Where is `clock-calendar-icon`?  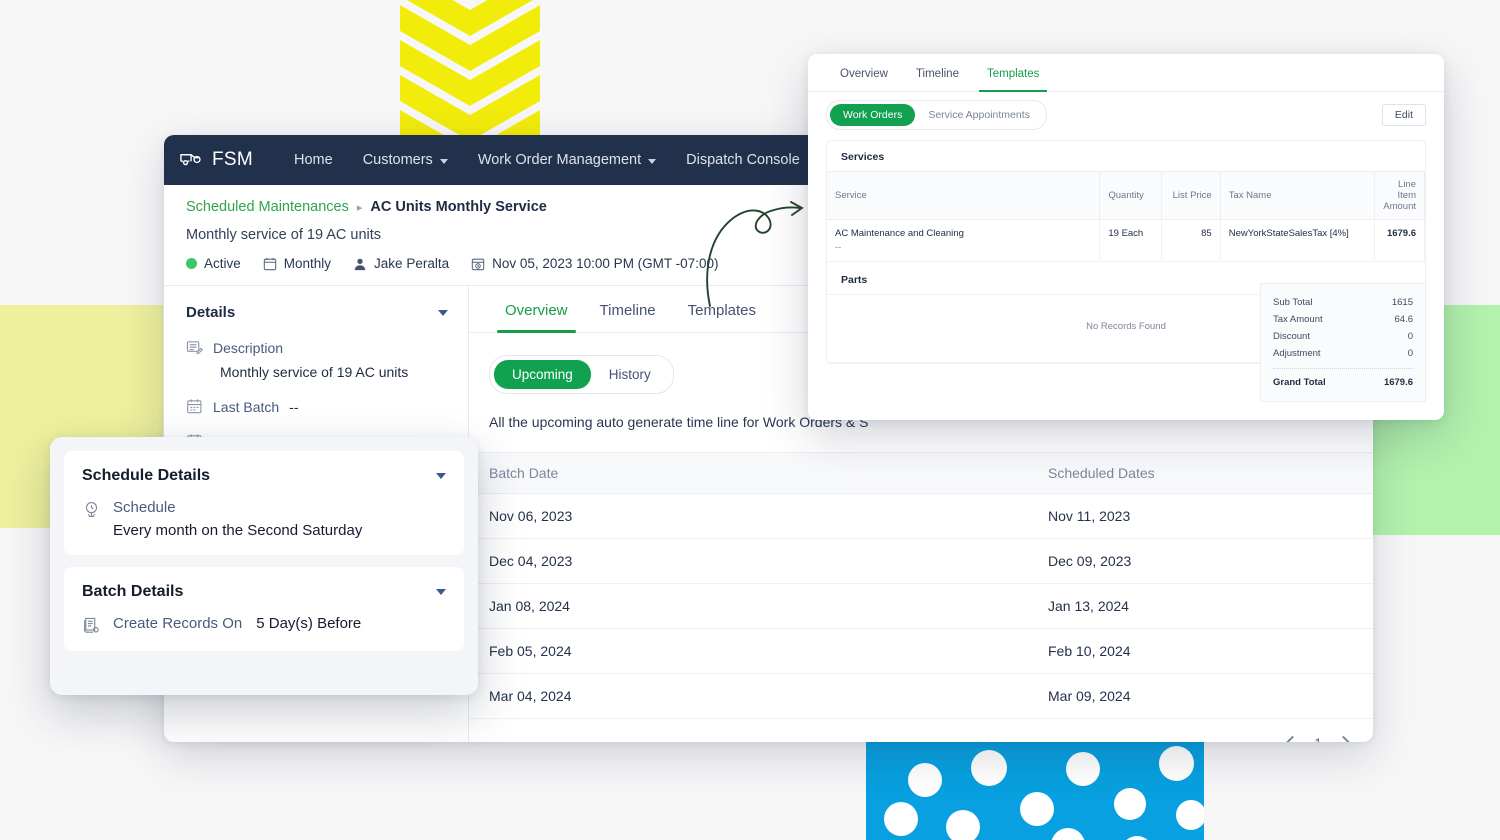 clock-calendar-icon is located at coordinates (478, 264).